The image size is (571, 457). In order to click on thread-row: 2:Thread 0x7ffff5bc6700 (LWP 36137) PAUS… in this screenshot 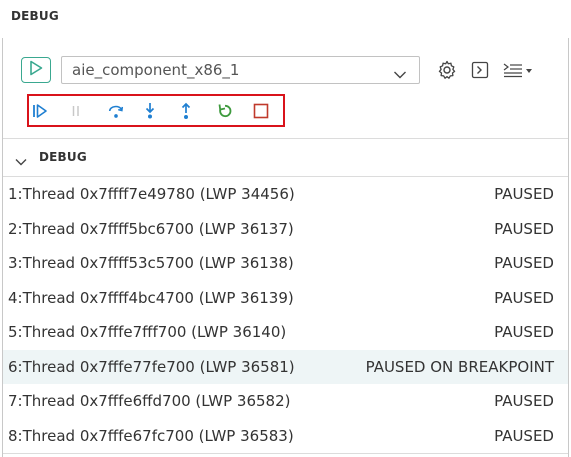, I will do `click(285, 229)`.